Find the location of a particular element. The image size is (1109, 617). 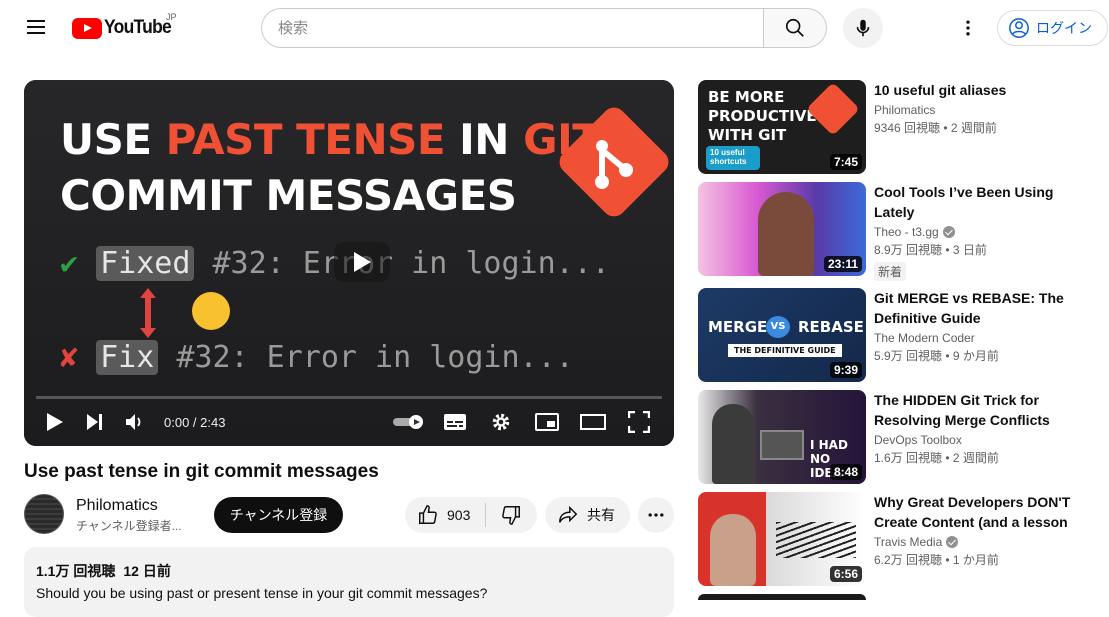

search-button is located at coordinates (795, 28).